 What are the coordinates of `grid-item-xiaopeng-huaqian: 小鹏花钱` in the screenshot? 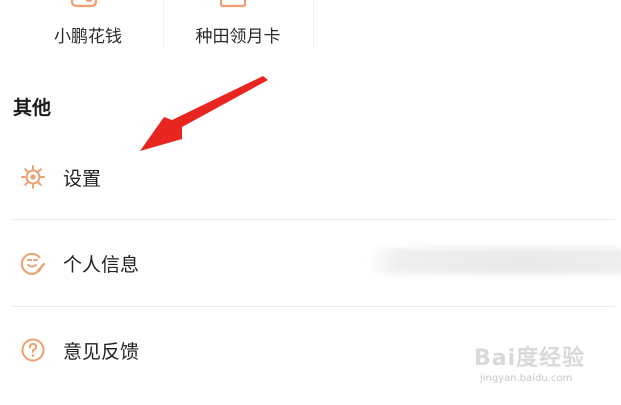 It's located at (88, 27).